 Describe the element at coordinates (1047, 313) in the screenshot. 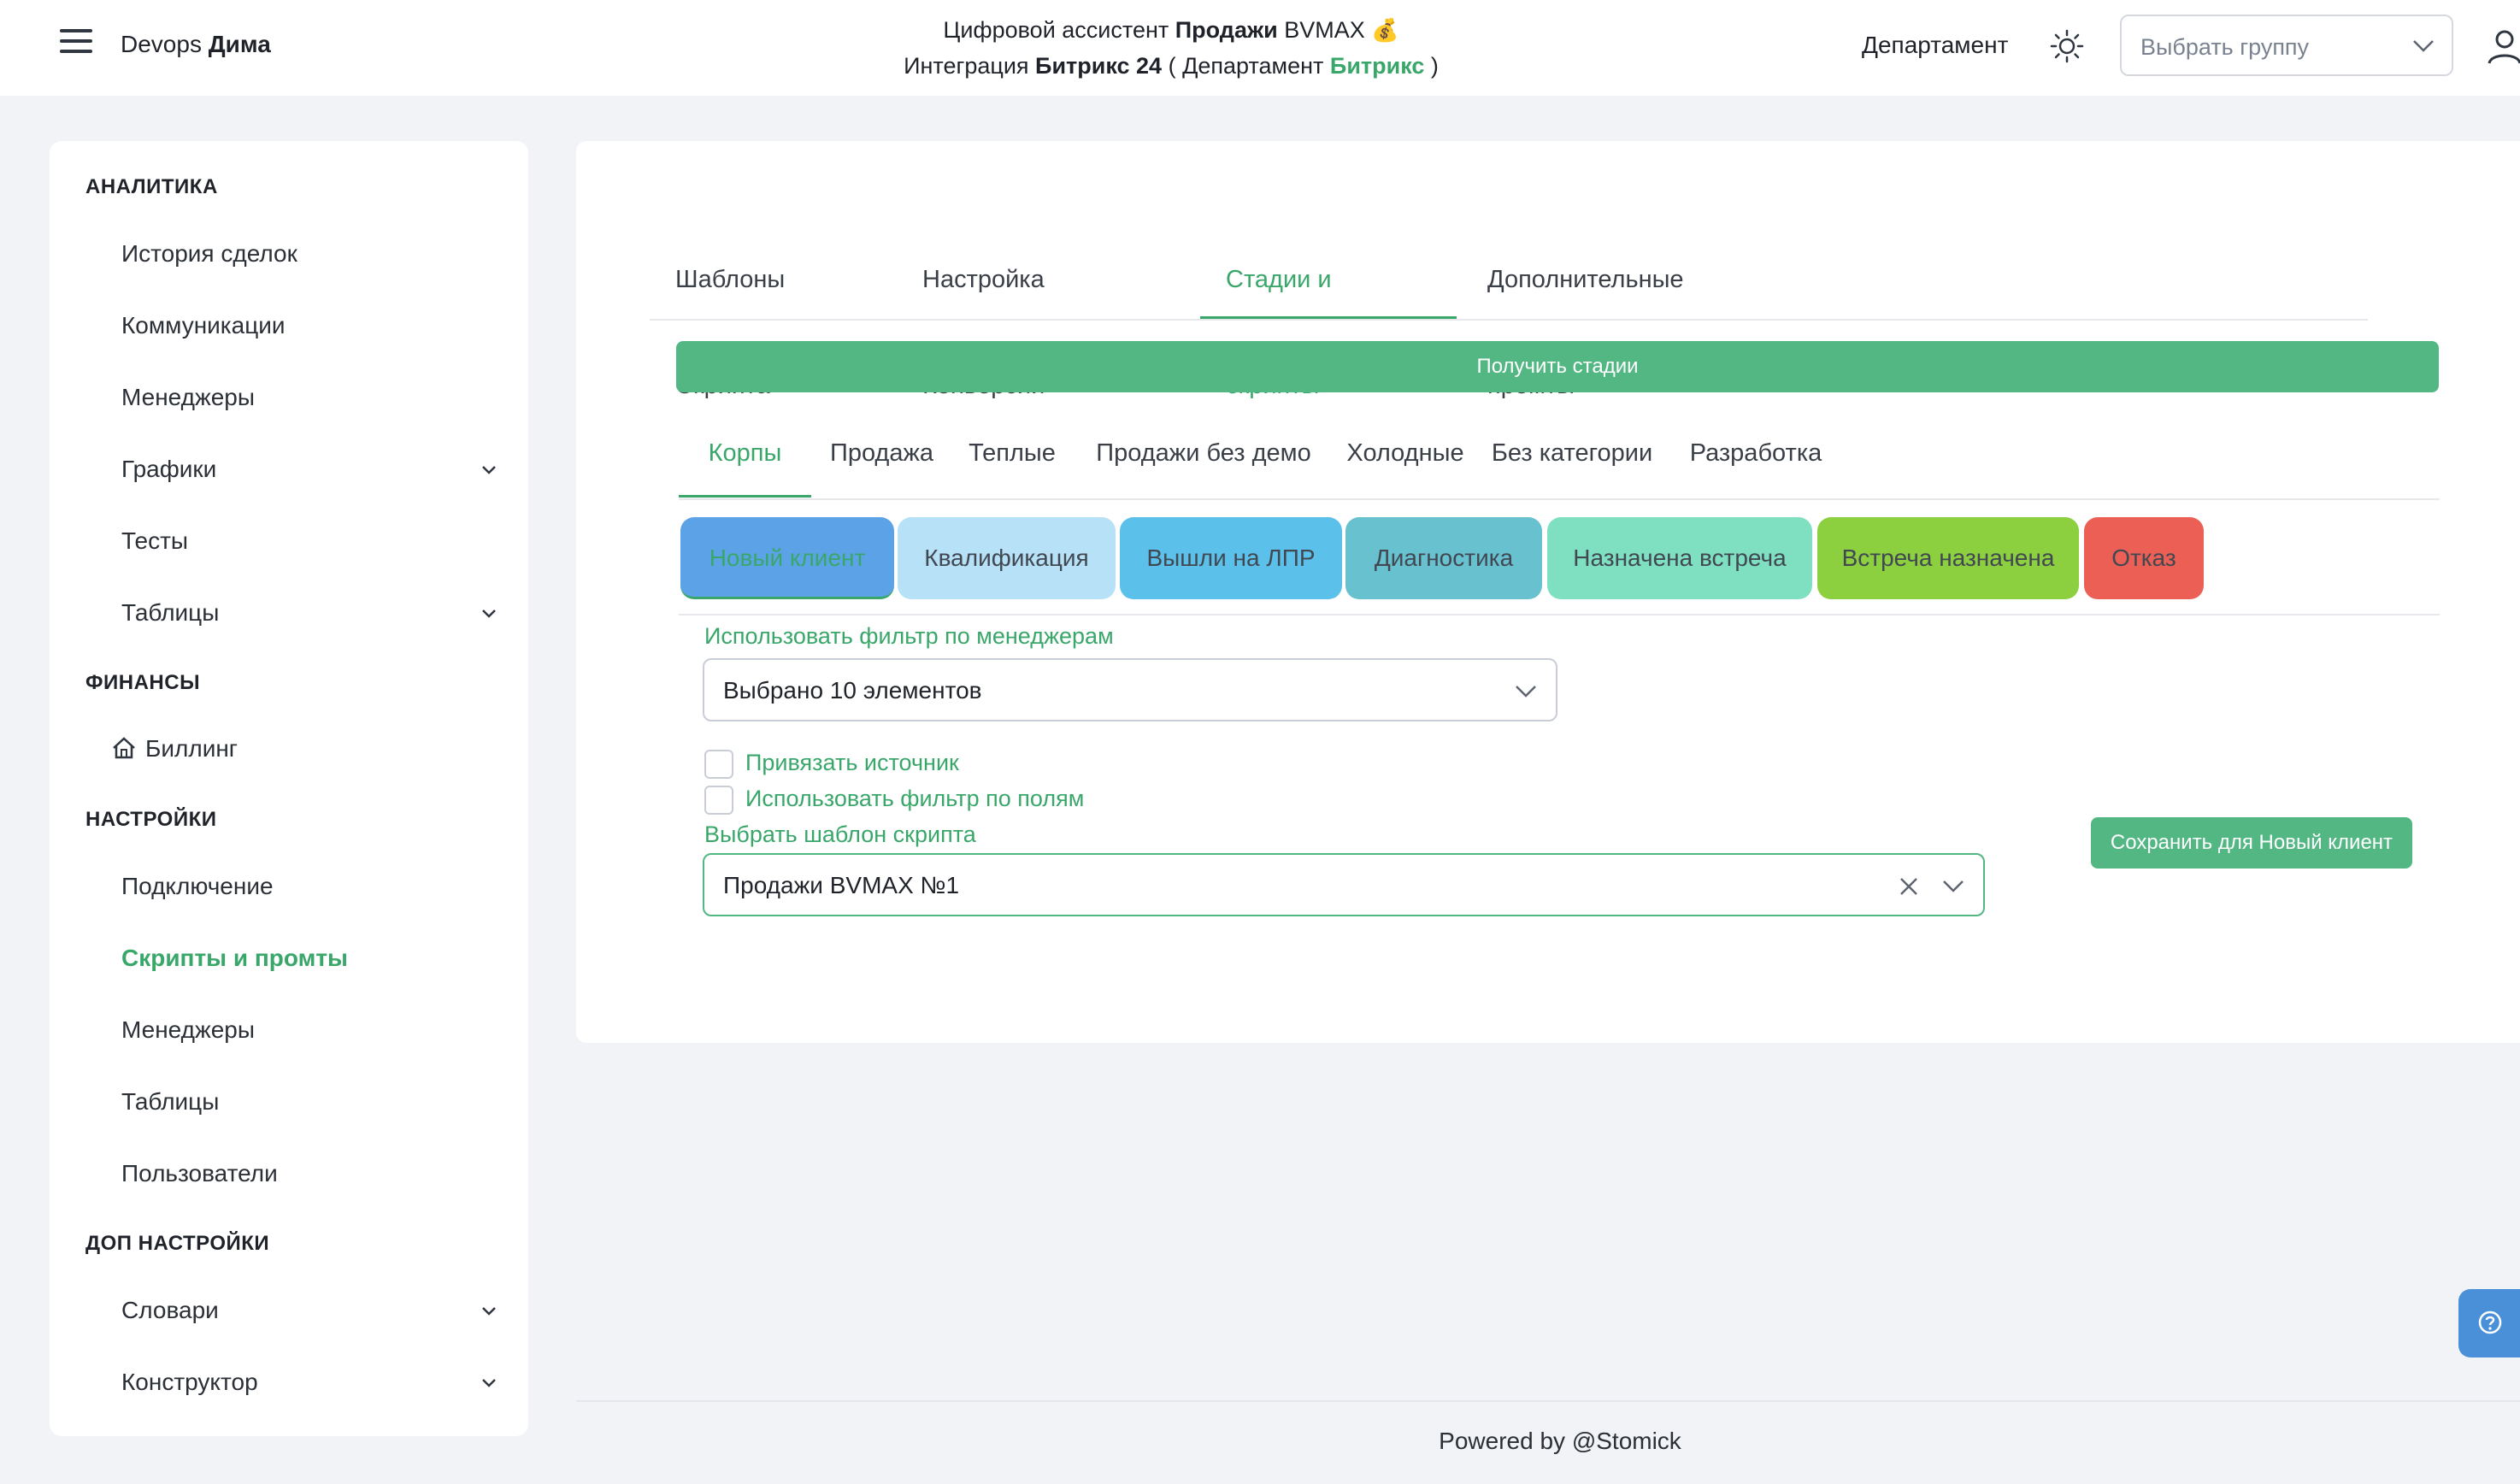

I see `tab-conversion-settings: Настройка Конверсии` at that location.